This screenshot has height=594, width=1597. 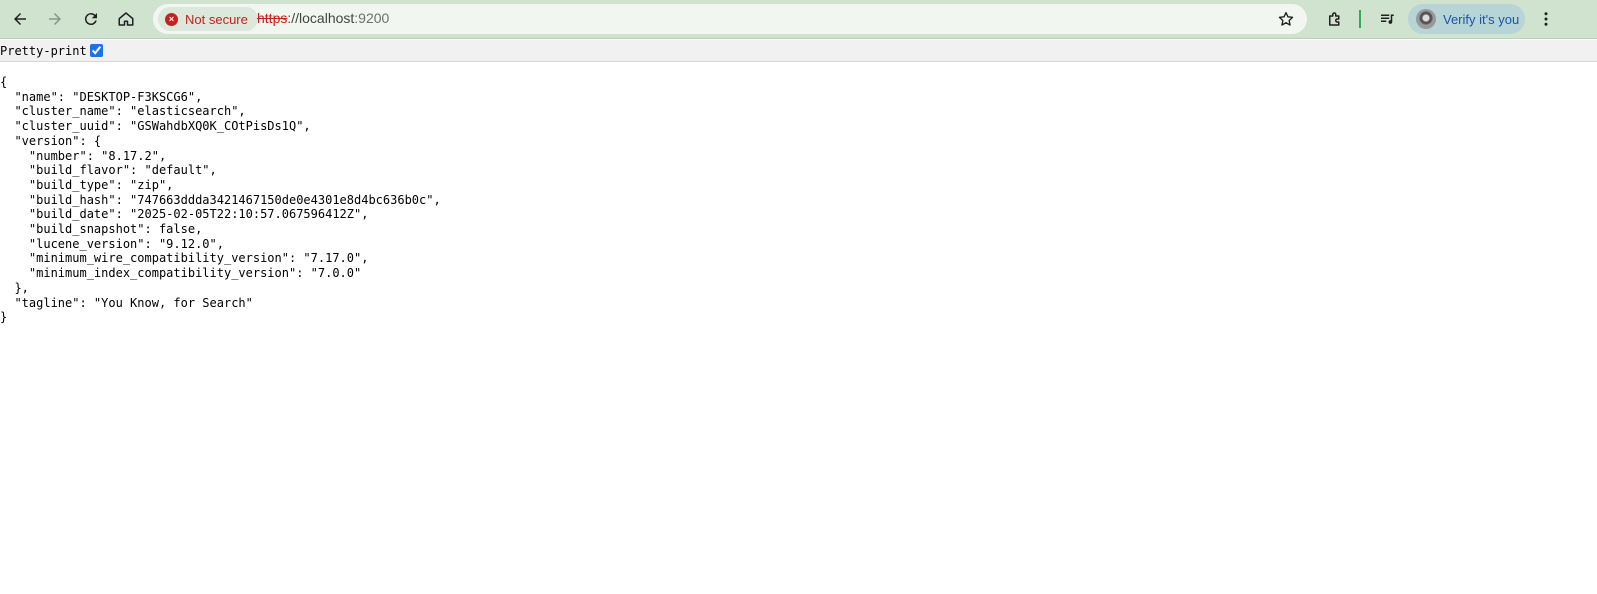 What do you see at coordinates (1426, 19) in the screenshot?
I see `avatar-icon` at bounding box center [1426, 19].